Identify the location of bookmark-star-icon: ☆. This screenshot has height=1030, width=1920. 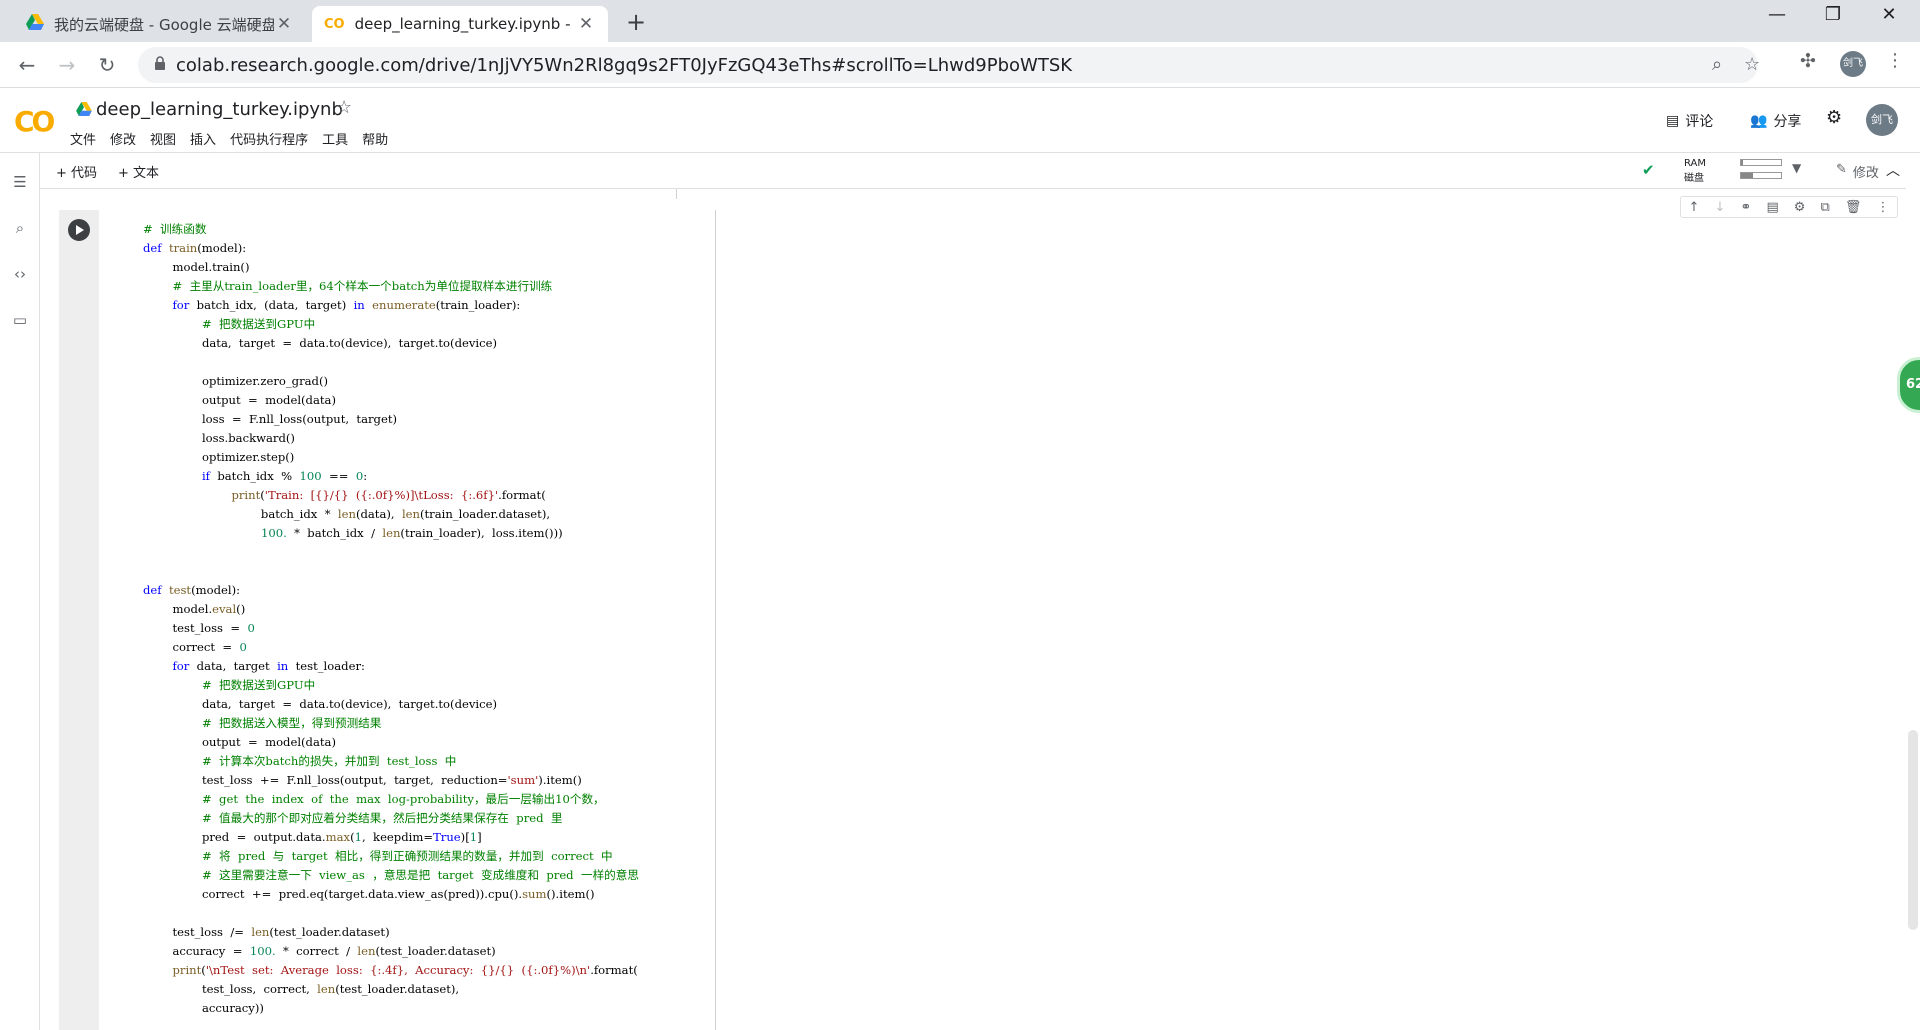
(1752, 64).